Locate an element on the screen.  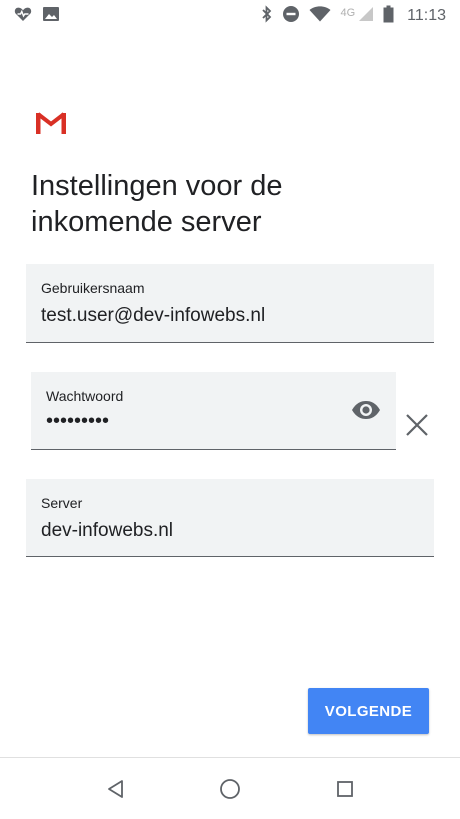
show-password-eye-icon is located at coordinates (366, 410).